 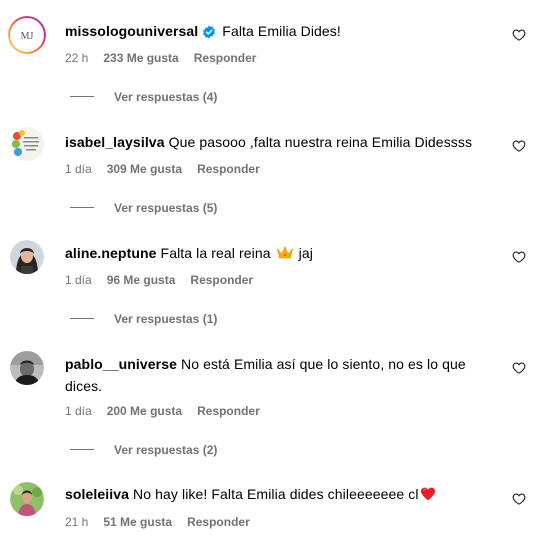 I want to click on comment-text: Falta Emilia Dides!, so click(x=281, y=31).